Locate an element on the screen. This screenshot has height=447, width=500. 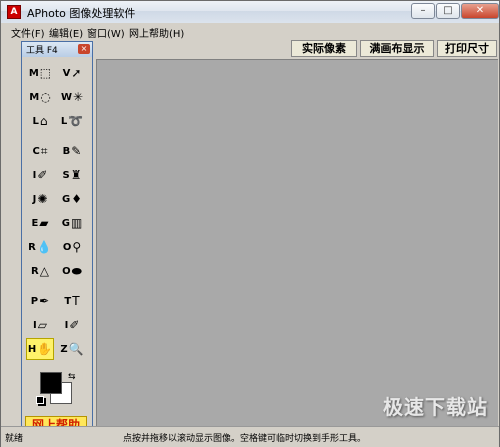
blur-icon: 💧 is located at coordinates (44, 247).